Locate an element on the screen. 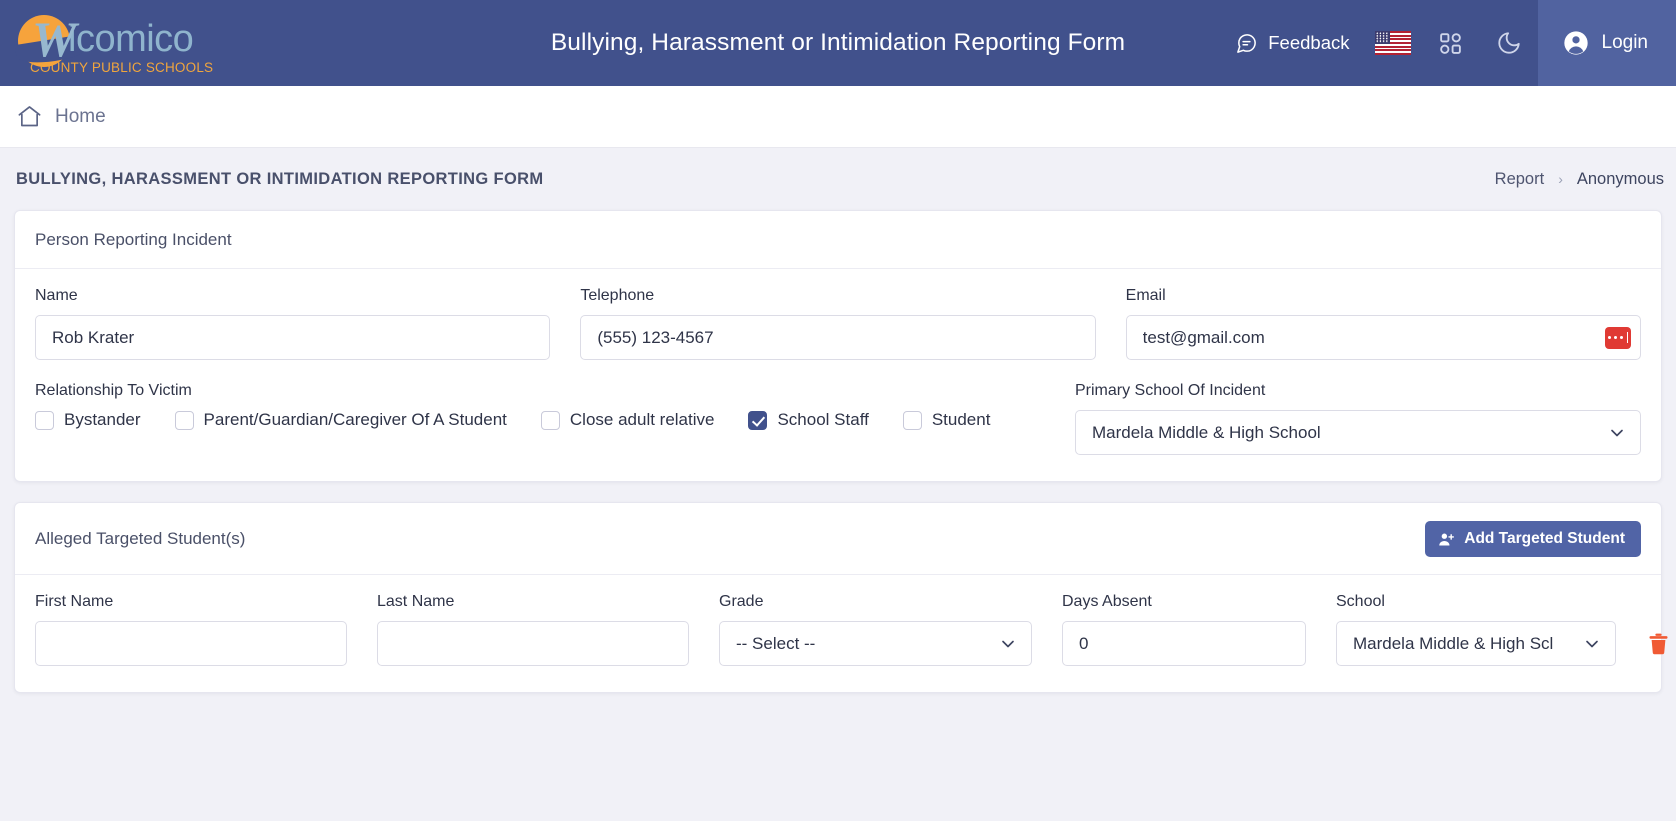  user-plus-icon is located at coordinates (1446, 539).